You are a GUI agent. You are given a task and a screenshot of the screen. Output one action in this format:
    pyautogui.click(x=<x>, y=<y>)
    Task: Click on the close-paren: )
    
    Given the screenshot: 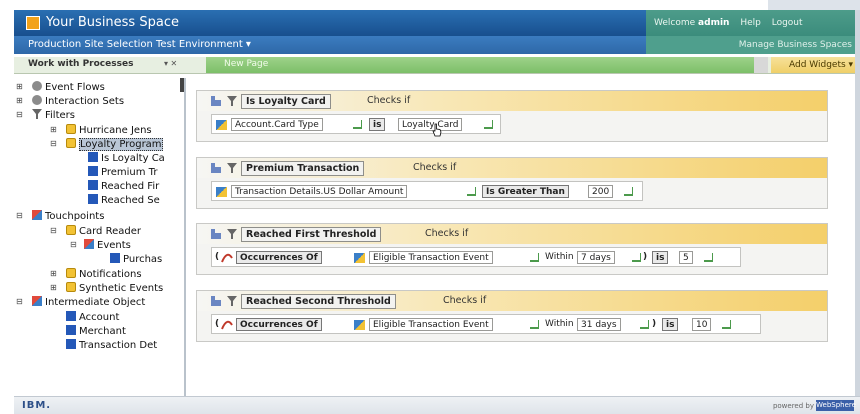 What is the action you would take?
    pyautogui.click(x=645, y=257)
    